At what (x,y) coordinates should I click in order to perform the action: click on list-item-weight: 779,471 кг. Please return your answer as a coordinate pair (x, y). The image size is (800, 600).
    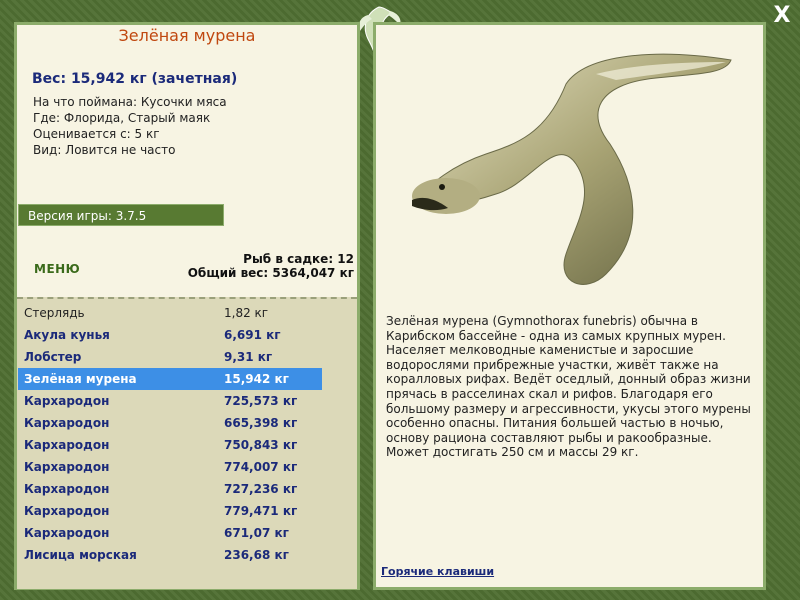
    Looking at the image, I should click on (261, 511).